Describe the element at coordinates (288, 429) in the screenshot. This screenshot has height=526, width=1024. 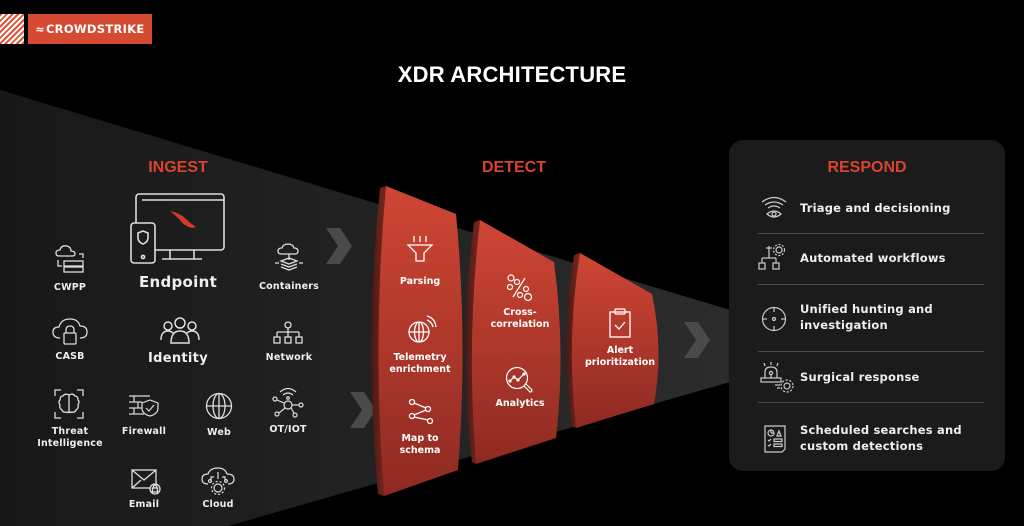
I see `source-ot-iot: OT/IOT` at that location.